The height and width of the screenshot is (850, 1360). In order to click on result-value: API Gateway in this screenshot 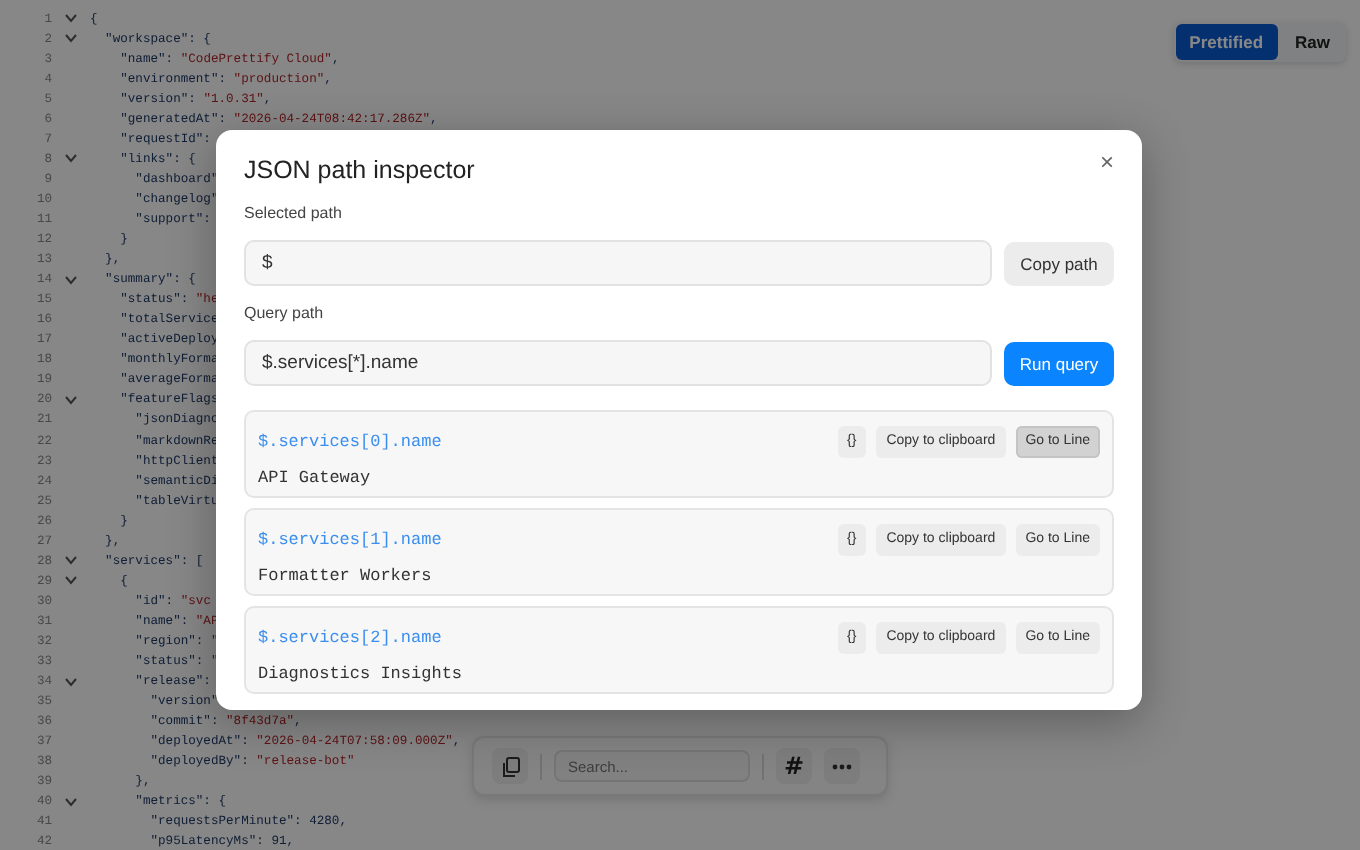, I will do `click(315, 478)`.